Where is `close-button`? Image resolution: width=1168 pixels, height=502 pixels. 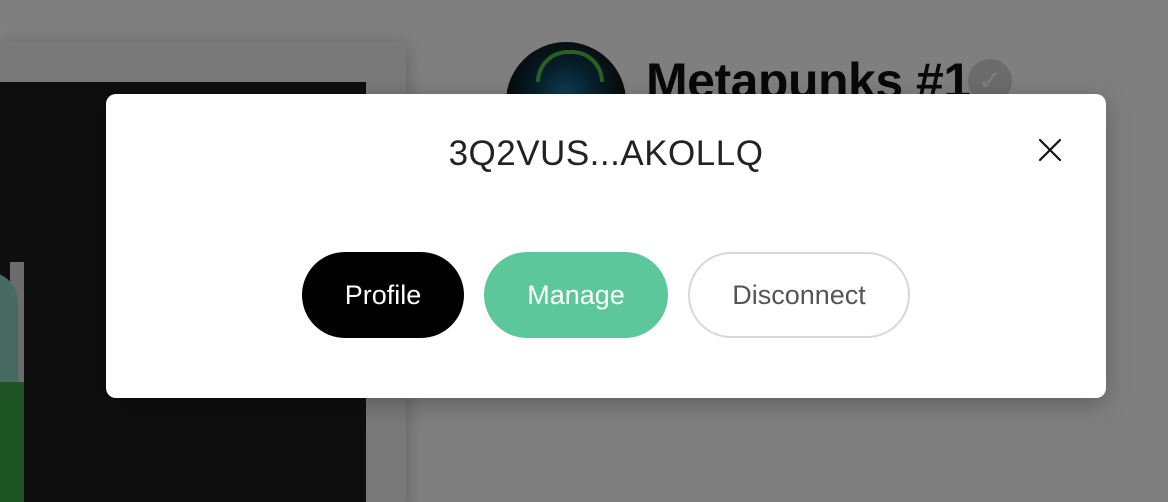
close-button is located at coordinates (1050, 150).